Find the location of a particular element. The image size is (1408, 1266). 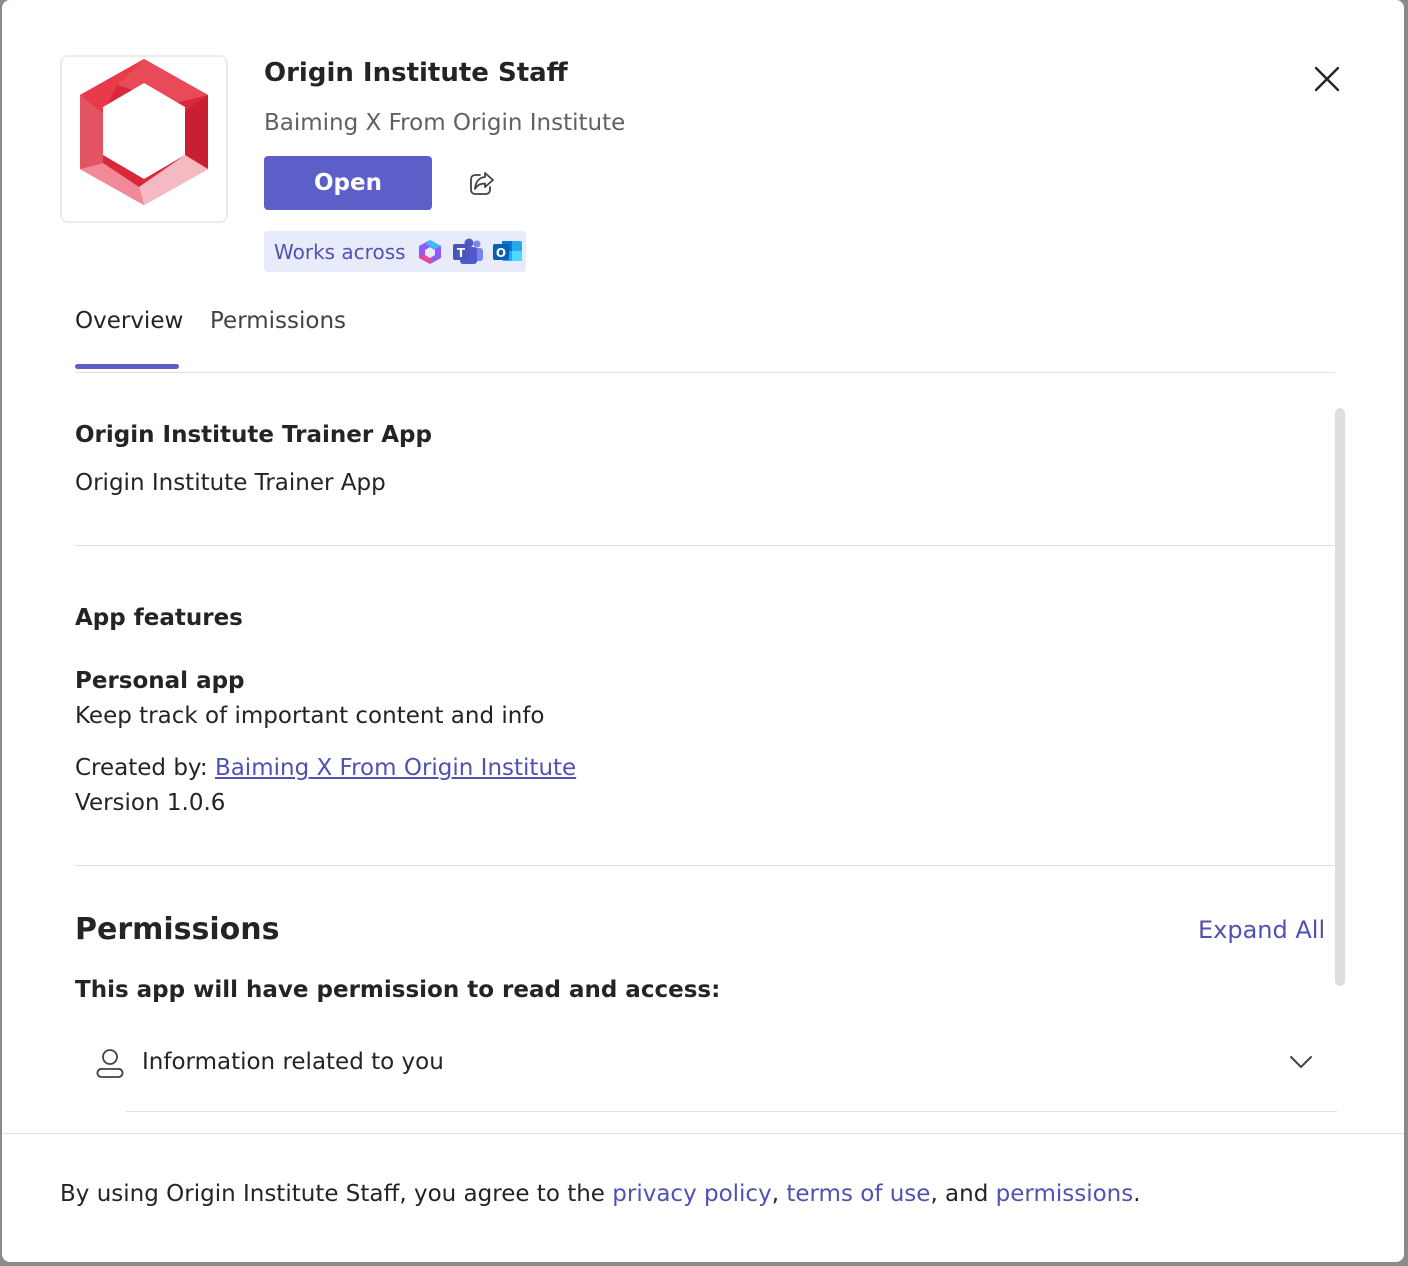

tab-permissions: Permissions is located at coordinates (278, 321).